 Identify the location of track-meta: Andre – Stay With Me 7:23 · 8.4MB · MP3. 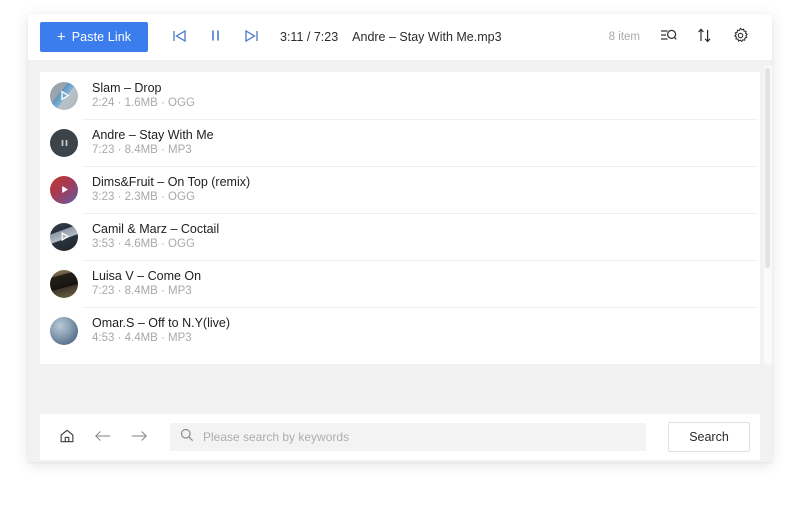
(153, 143).